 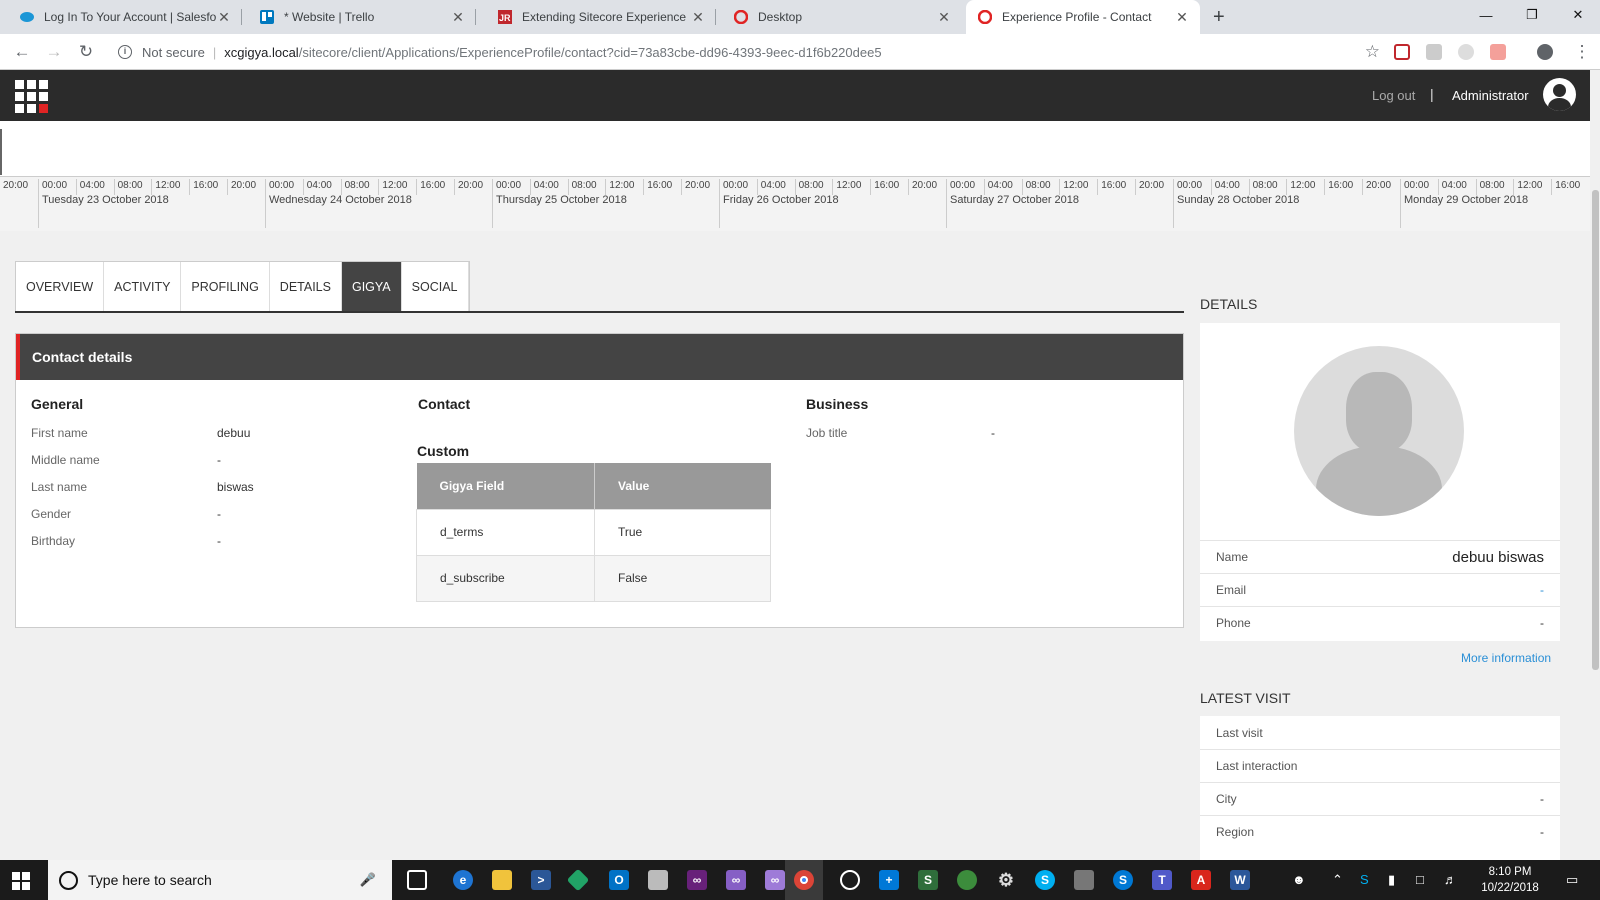 I want to click on acrobat-icon: A, so click(x=1201, y=880).